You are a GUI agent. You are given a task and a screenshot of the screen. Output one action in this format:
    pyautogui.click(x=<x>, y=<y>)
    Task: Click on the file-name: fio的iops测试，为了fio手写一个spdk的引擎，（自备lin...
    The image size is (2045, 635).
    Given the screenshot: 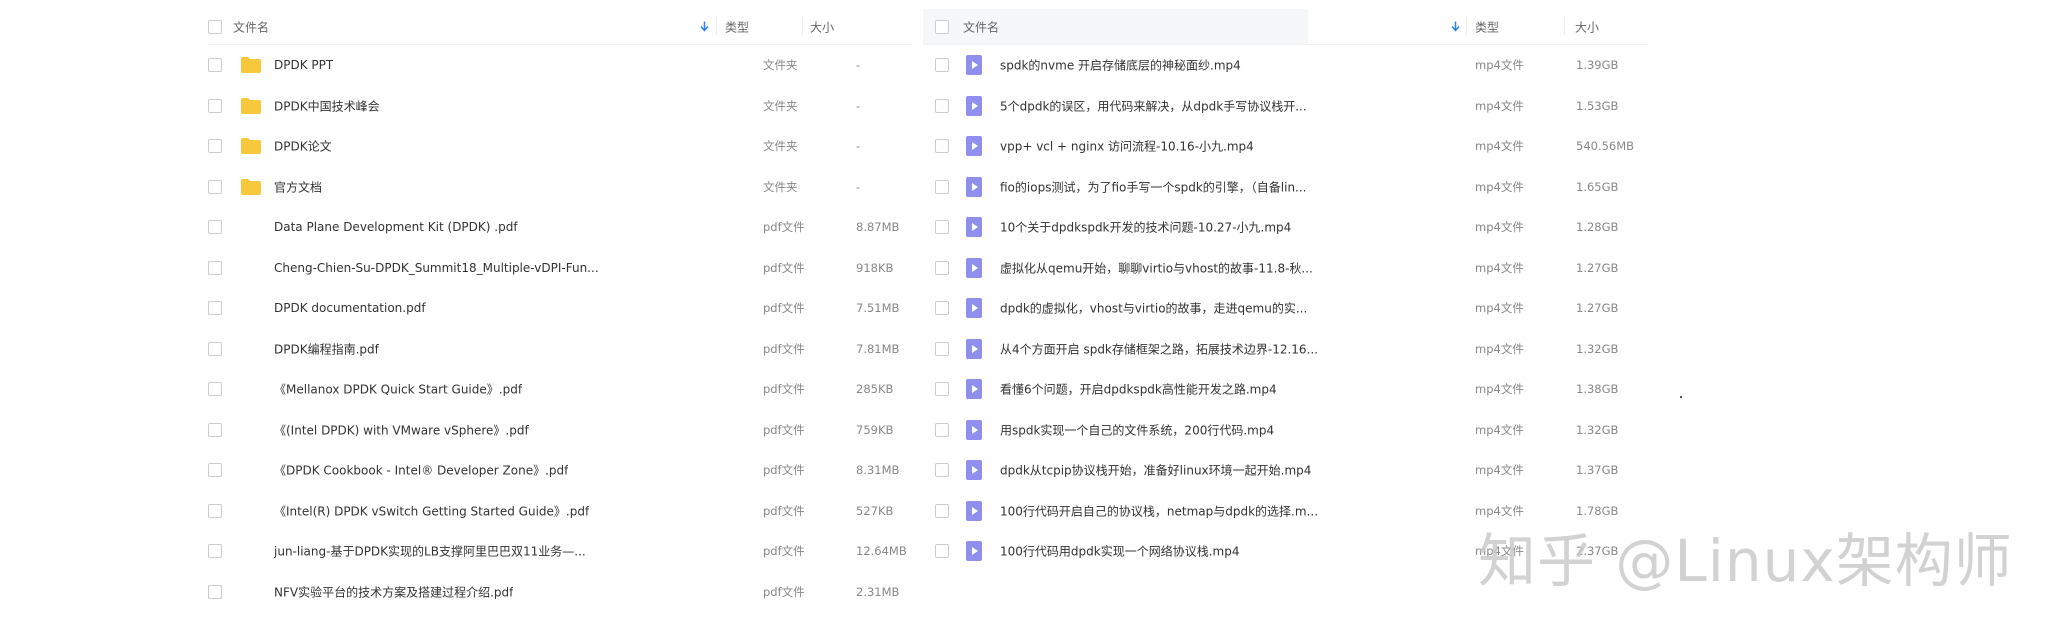 What is the action you would take?
    pyautogui.click(x=1153, y=186)
    